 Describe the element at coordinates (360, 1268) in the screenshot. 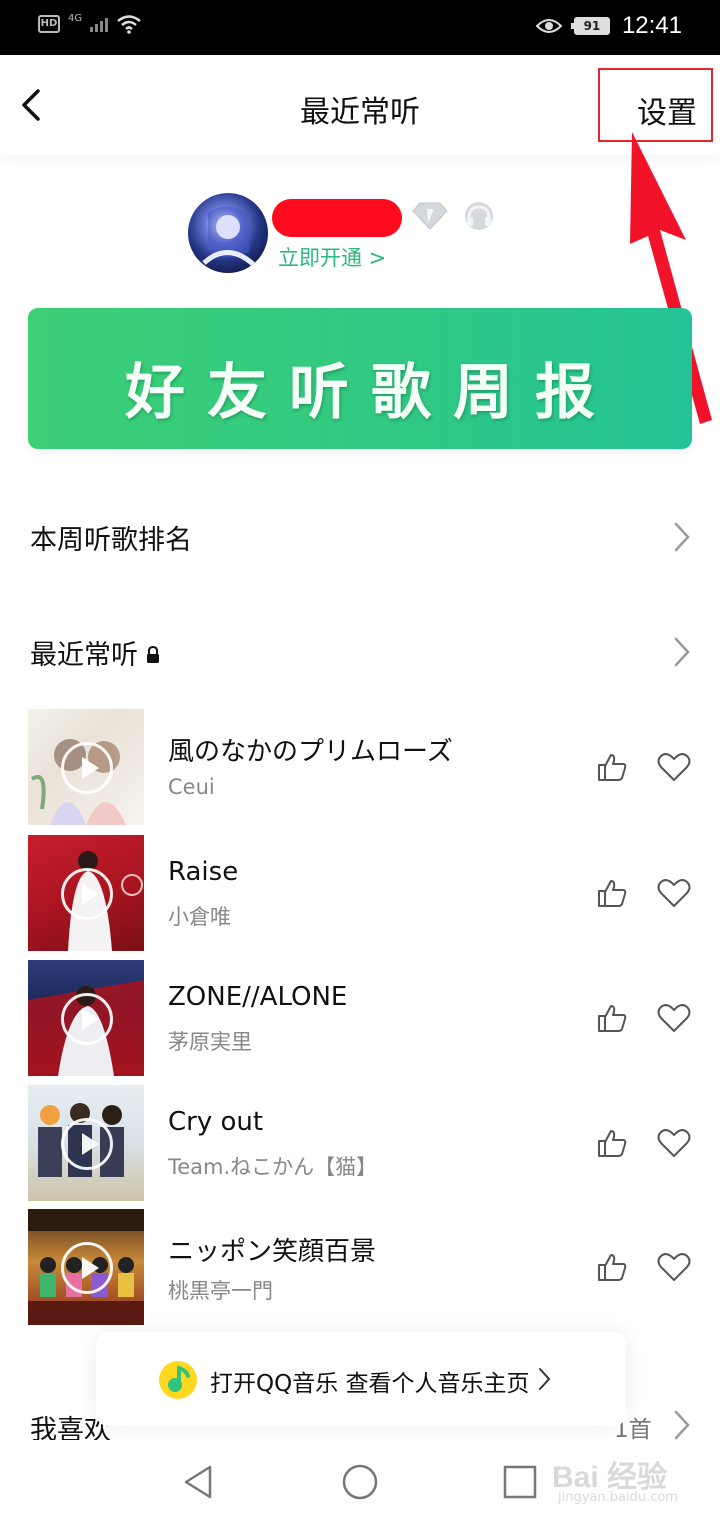

I see `song-item: ニッポン笑顔百景 桃黒亭一門` at that location.